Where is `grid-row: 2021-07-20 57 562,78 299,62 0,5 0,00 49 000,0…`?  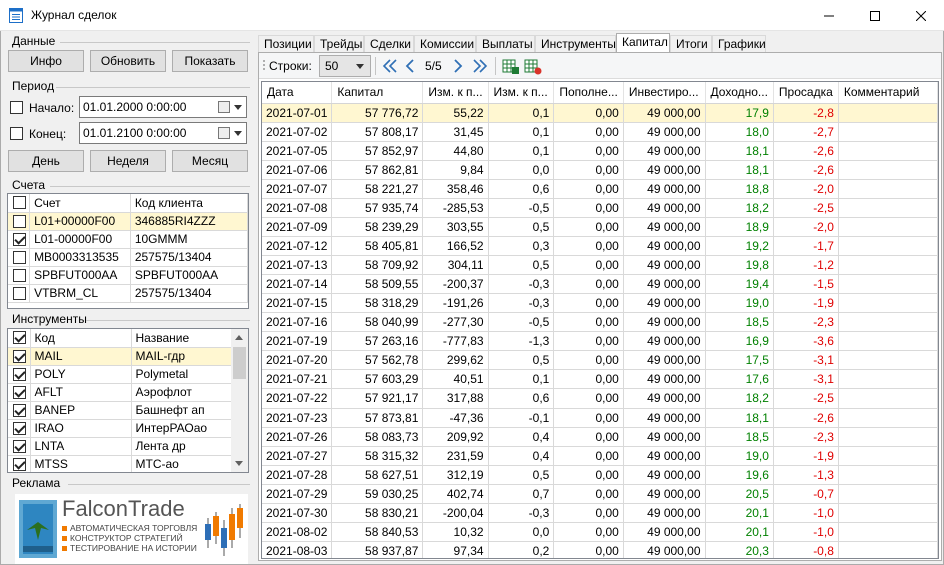 grid-row: 2021-07-20 57 562,78 299,62 0,5 0,00 49 000,0… is located at coordinates (600, 360).